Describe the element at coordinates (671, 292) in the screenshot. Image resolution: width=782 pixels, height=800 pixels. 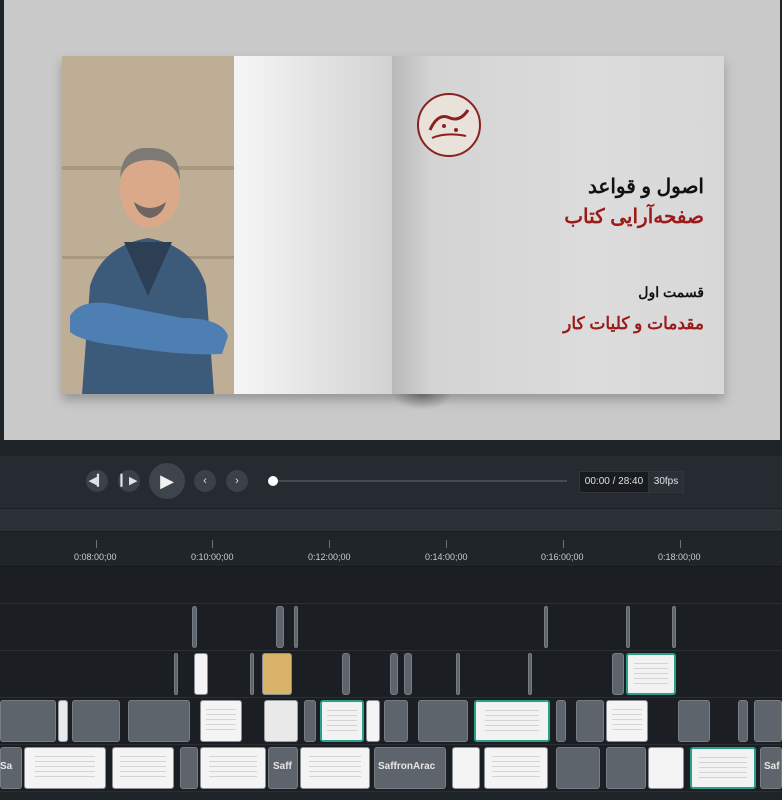
I see `cover-subtitle-line1: قسمت اول` at that location.